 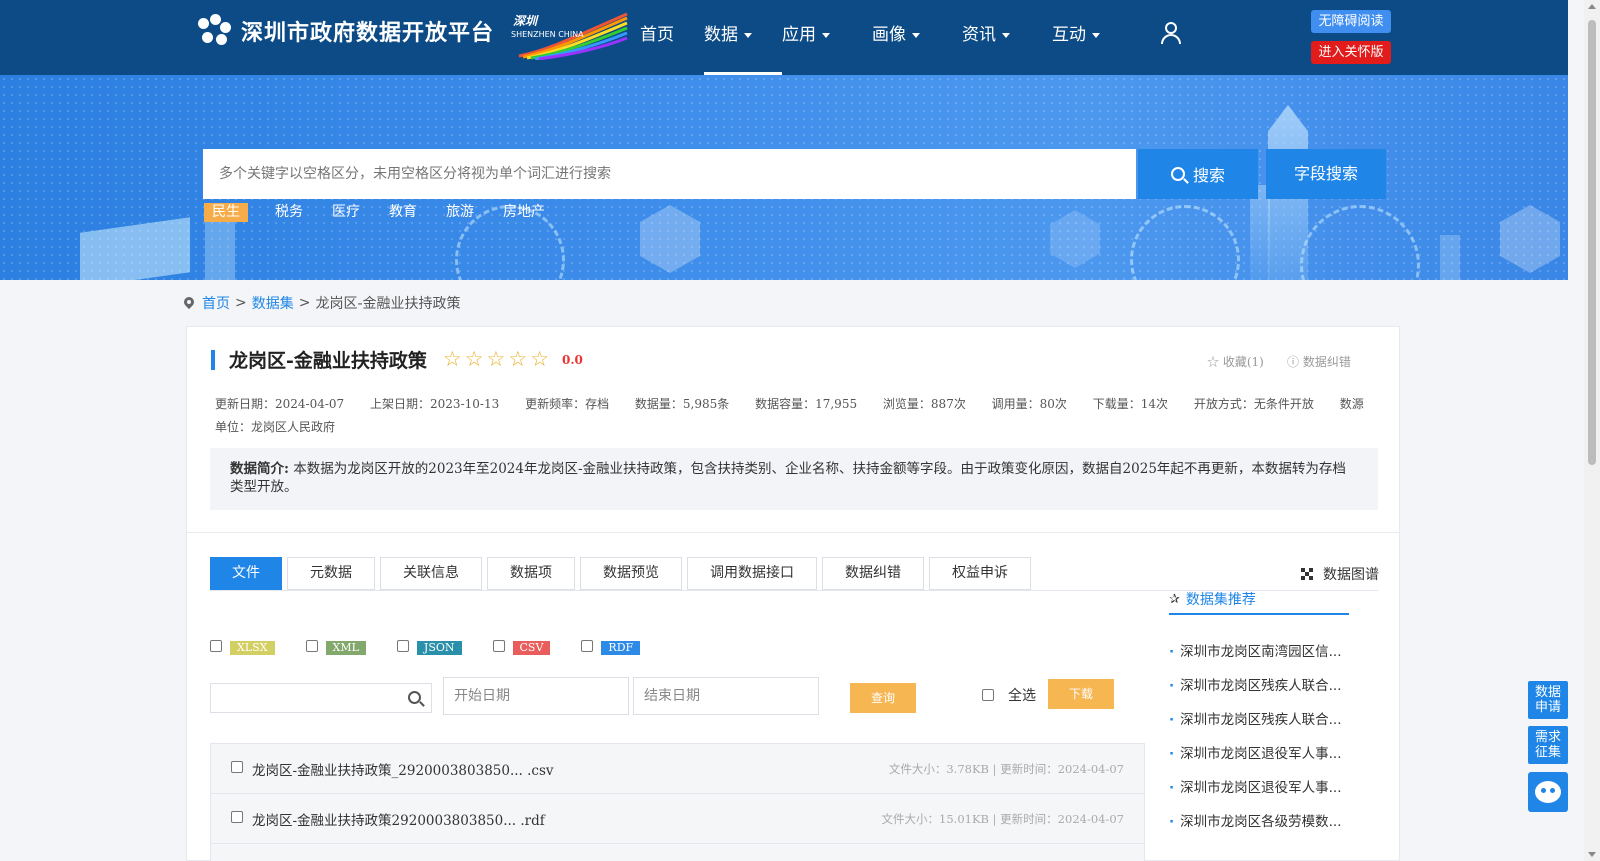 I want to click on format-filters: XLSX XML JSON CSV RDF, so click(x=440, y=646).